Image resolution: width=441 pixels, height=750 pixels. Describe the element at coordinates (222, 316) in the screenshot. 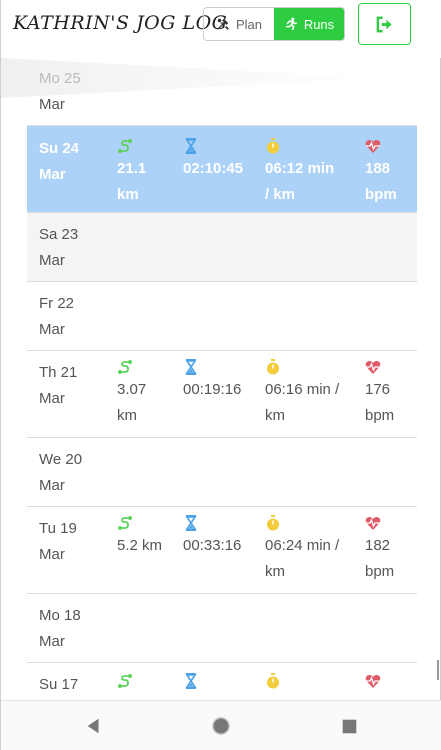

I see `day-row: Fr 22 Mar` at that location.